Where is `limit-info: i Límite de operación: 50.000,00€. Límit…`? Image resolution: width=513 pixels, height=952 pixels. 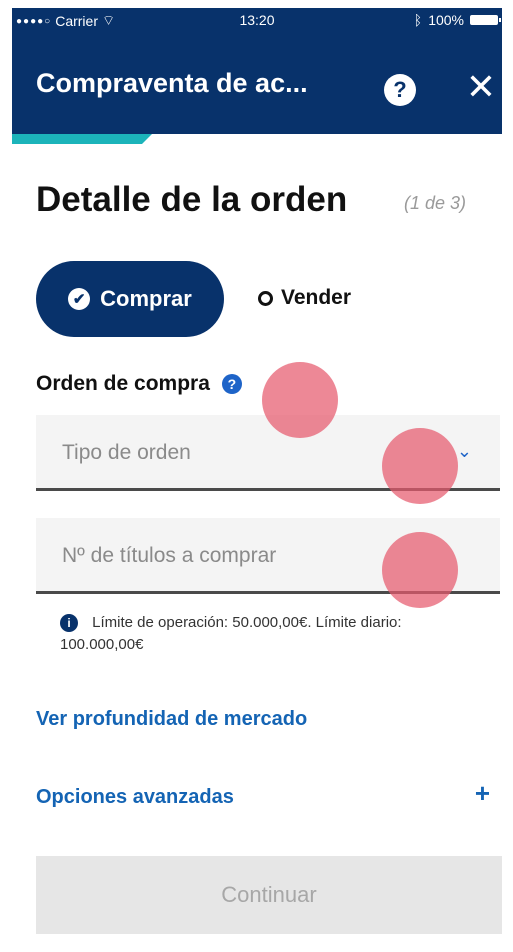
limit-info: i Límite de operación: 50.000,00€. Límit… is located at coordinates (270, 634).